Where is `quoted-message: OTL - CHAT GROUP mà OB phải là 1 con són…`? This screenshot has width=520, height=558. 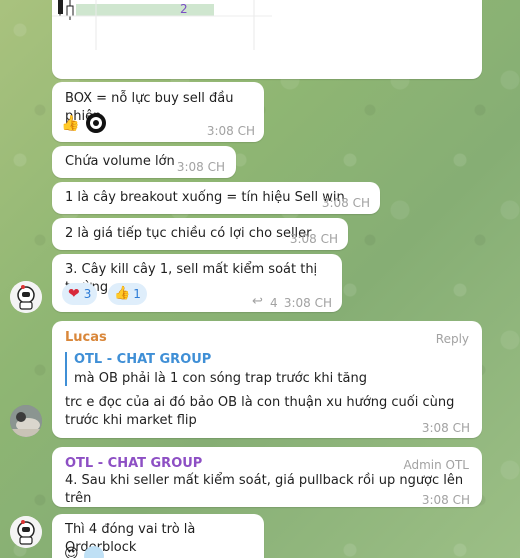
quoted-message: OTL - CHAT GROUP mà OB phải là 1 con són… is located at coordinates (267, 369).